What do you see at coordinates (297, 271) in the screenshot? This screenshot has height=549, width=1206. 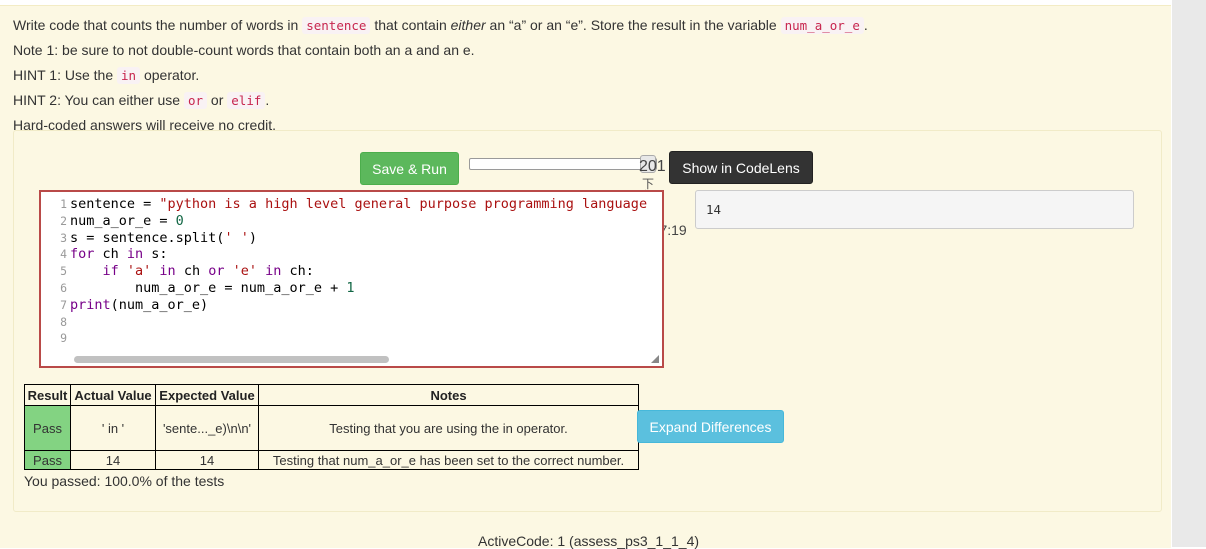 I see `code-token: ch:` at bounding box center [297, 271].